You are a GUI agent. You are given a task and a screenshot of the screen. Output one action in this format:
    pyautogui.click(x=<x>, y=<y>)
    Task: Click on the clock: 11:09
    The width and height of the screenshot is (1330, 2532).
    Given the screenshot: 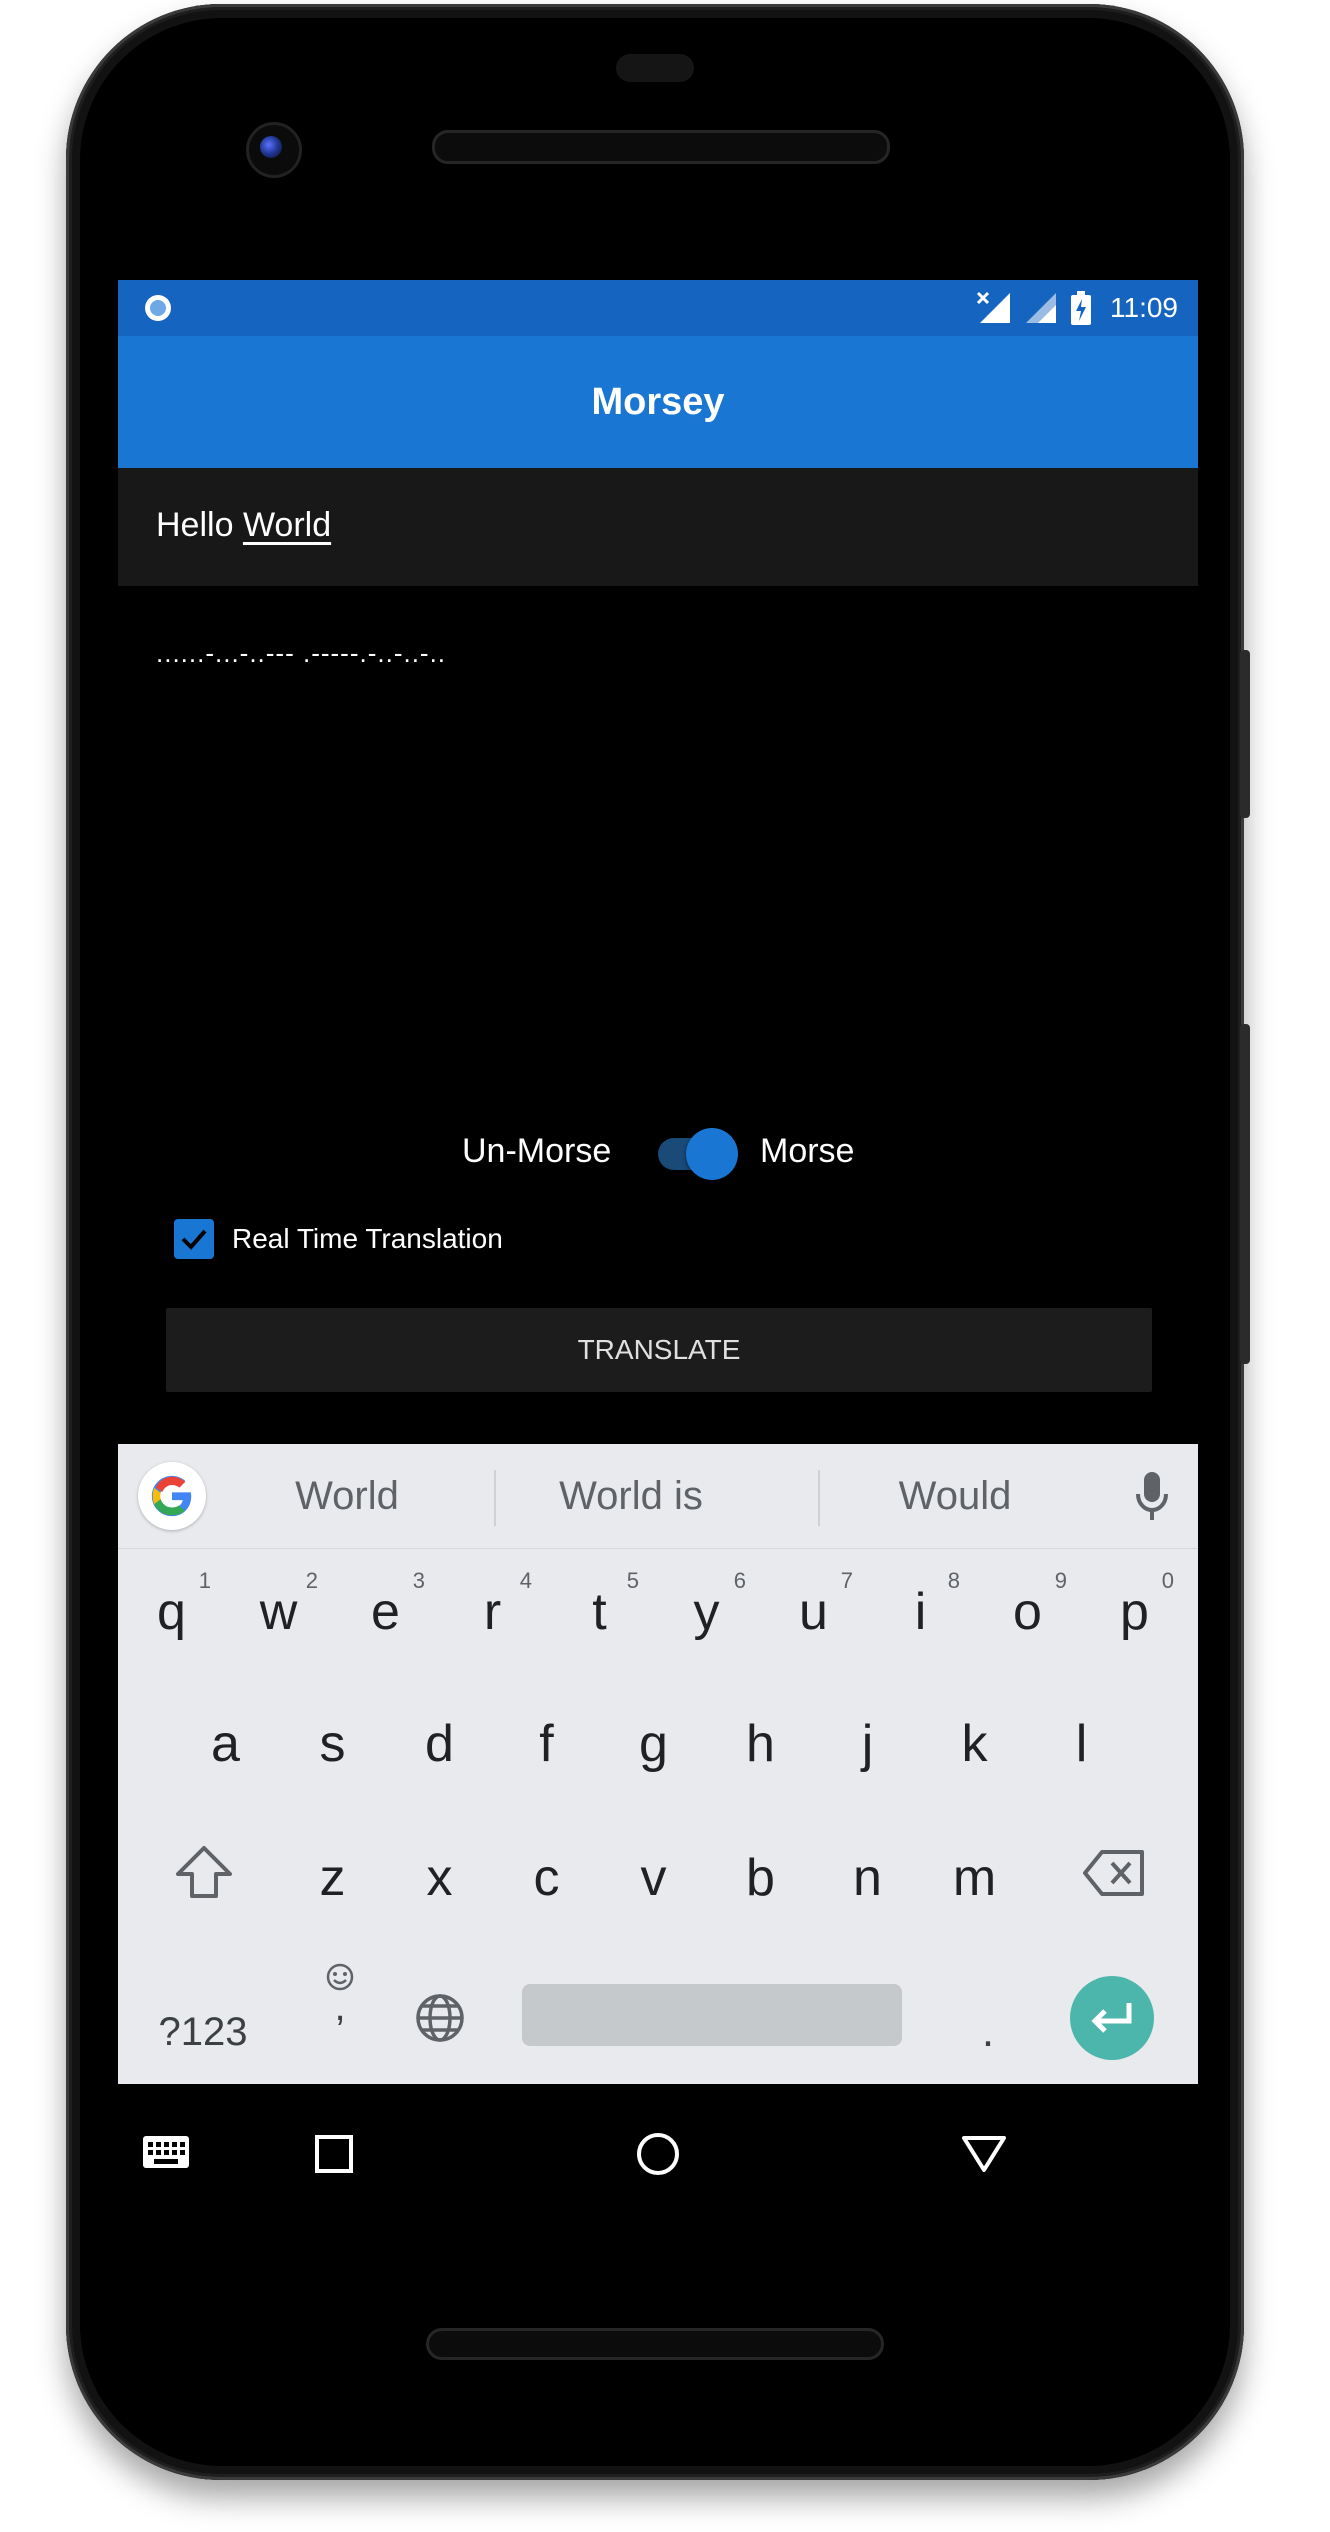 What is the action you would take?
    pyautogui.click(x=1144, y=307)
    